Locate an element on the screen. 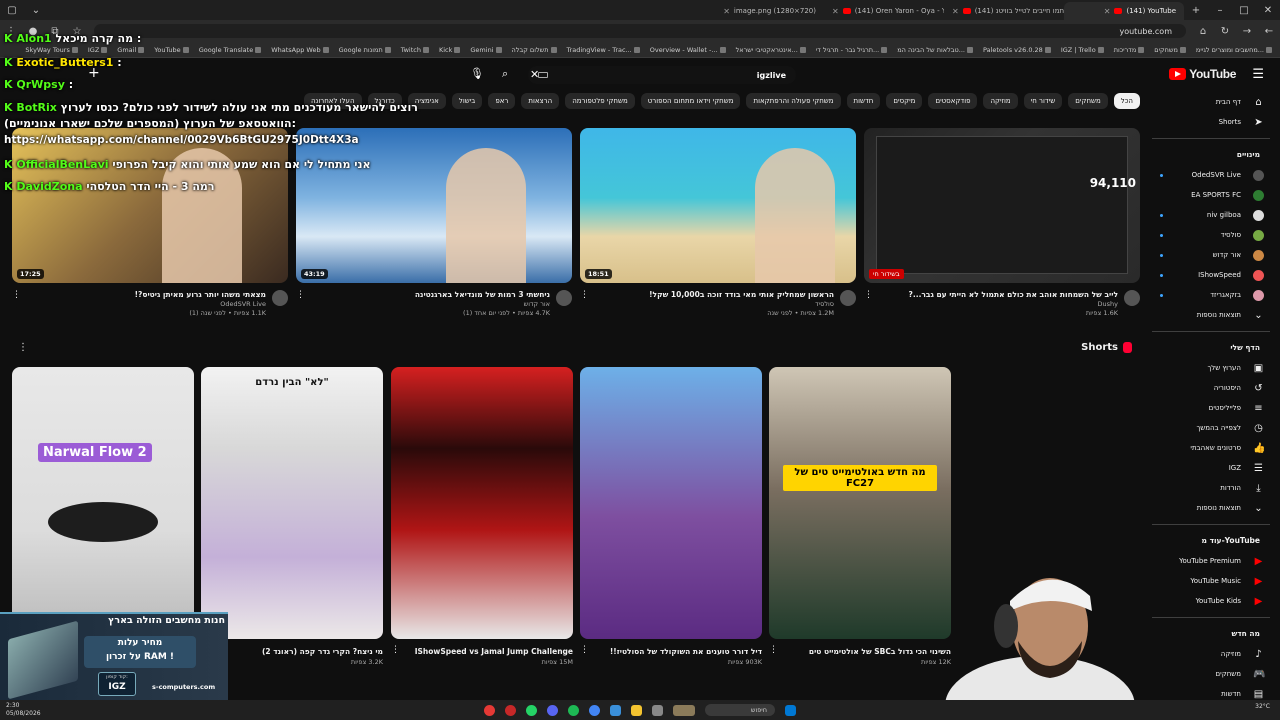  filter-chip: משחקי וידאו מתחום הספורט is located at coordinates (690, 101).